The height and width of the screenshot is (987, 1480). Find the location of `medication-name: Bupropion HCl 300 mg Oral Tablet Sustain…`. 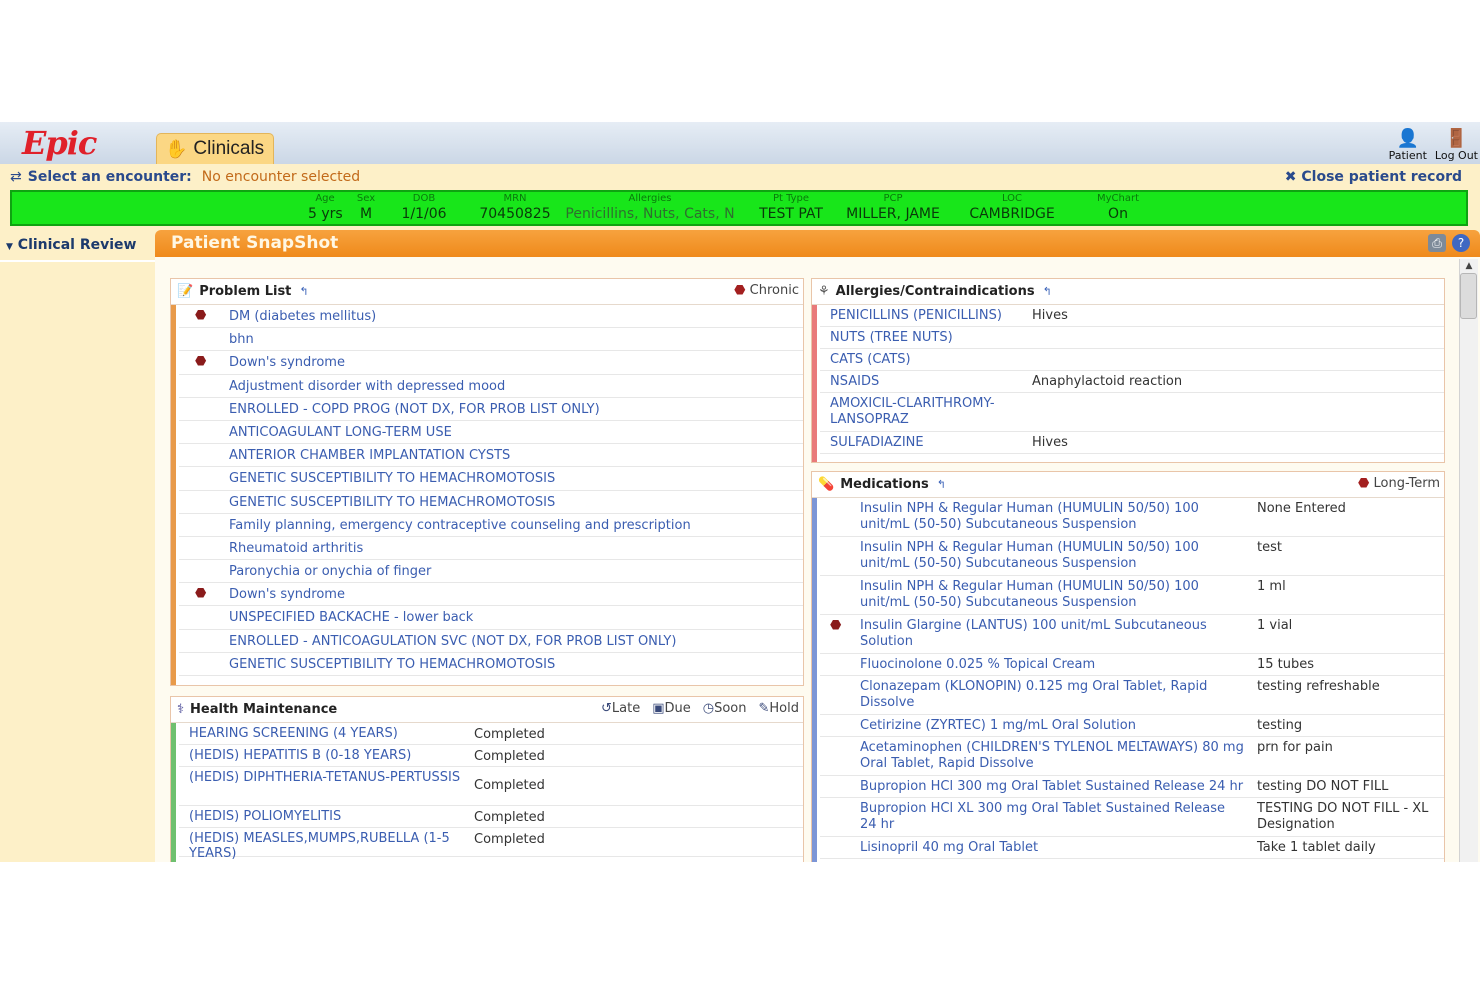

medication-name: Bupropion HCl 300 mg Oral Tablet Sustain… is located at coordinates (1052, 787).